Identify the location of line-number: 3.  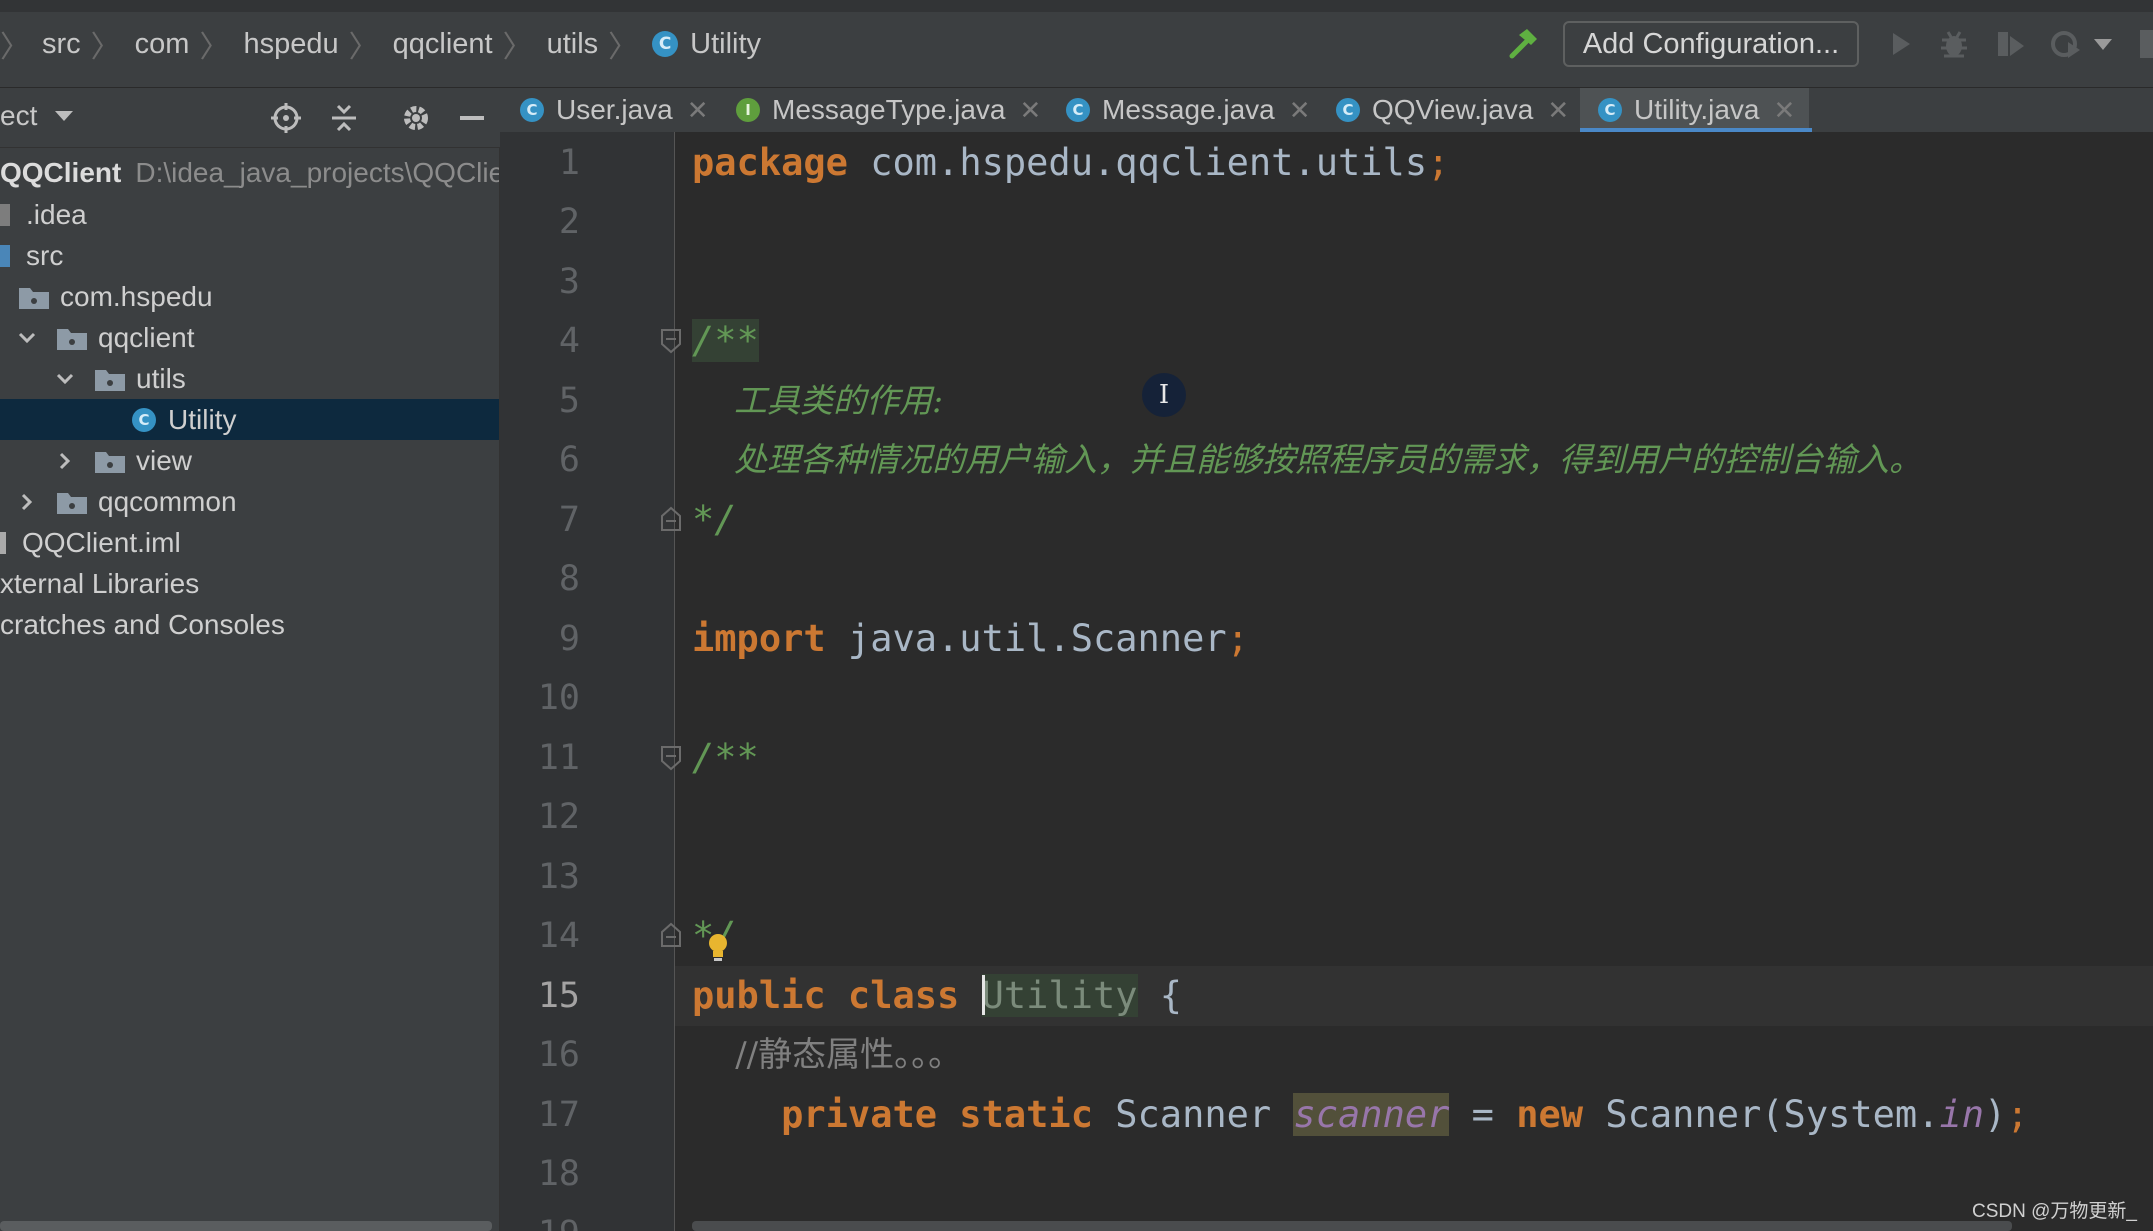
(569, 282).